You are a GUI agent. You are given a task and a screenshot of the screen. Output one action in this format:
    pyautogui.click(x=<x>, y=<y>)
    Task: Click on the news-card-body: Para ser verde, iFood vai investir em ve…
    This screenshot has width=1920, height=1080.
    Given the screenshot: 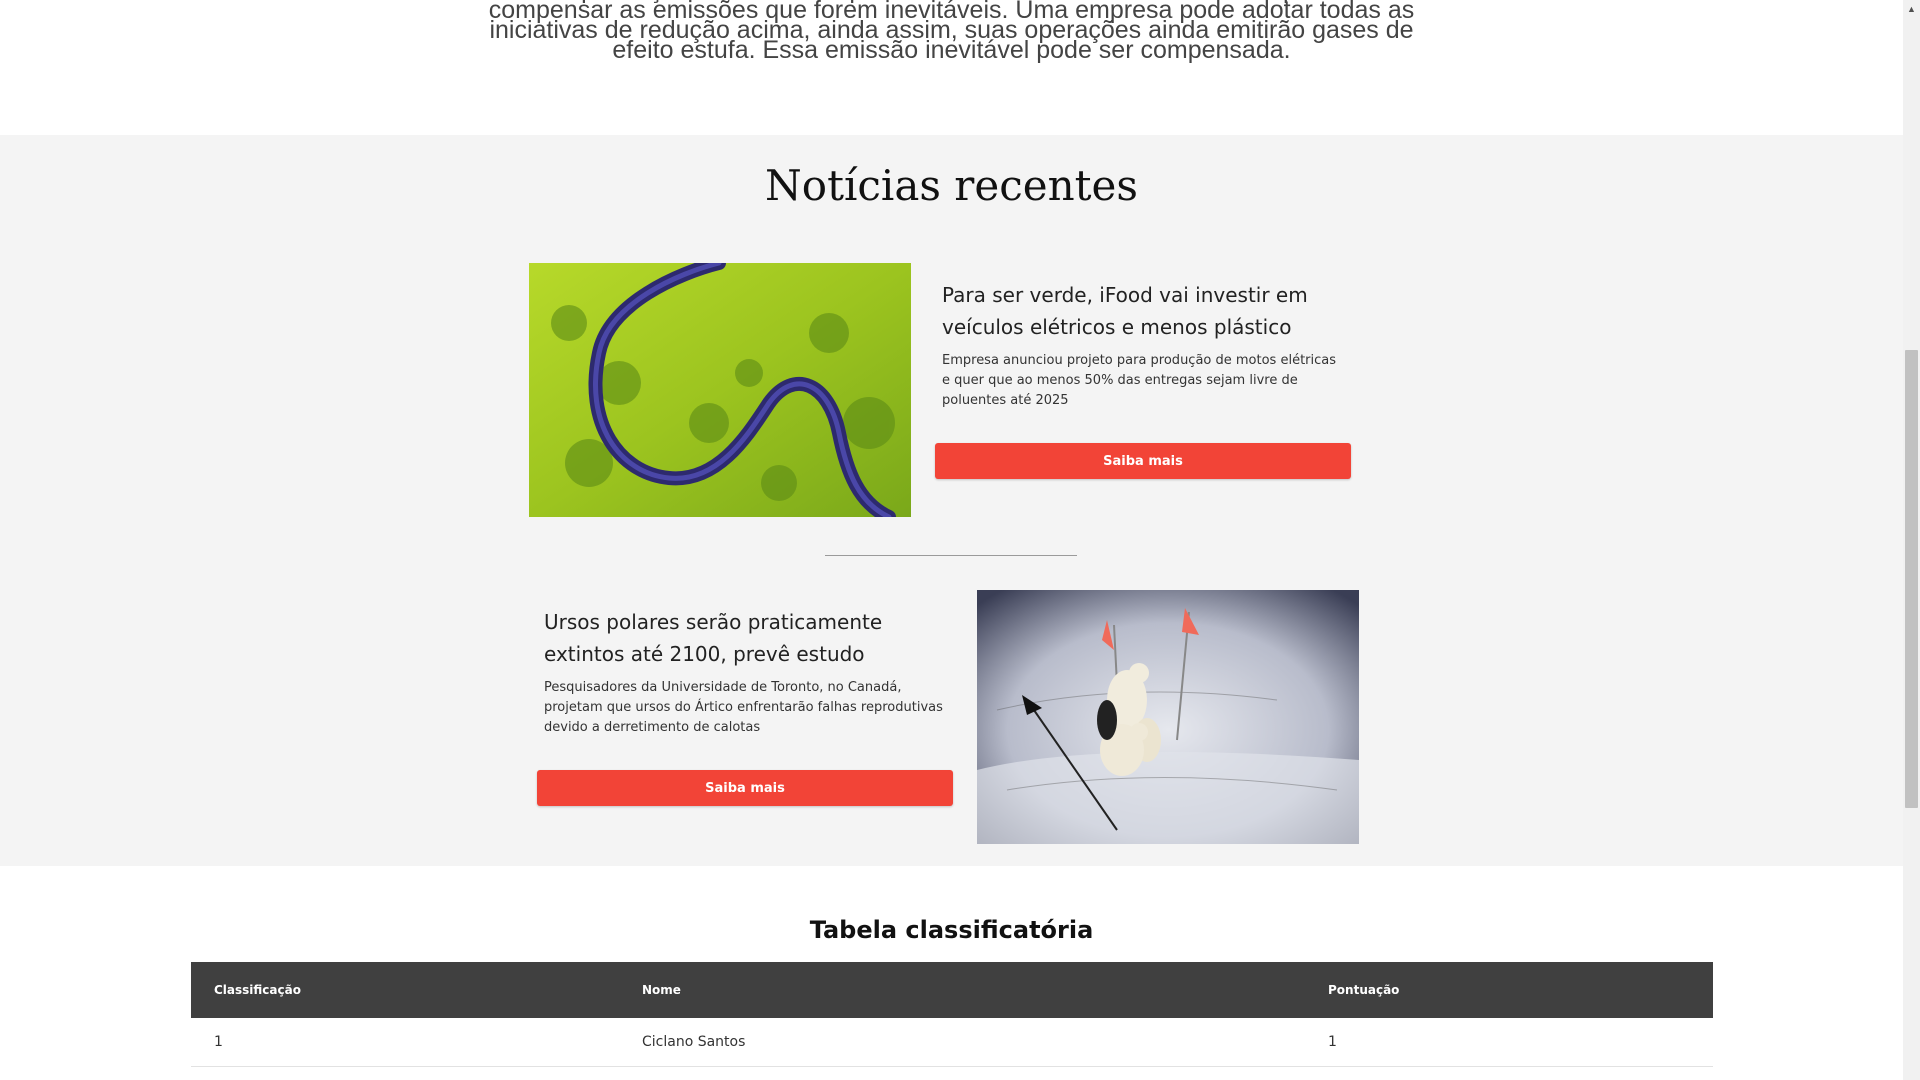 What is the action you would take?
    pyautogui.click(x=1142, y=345)
    